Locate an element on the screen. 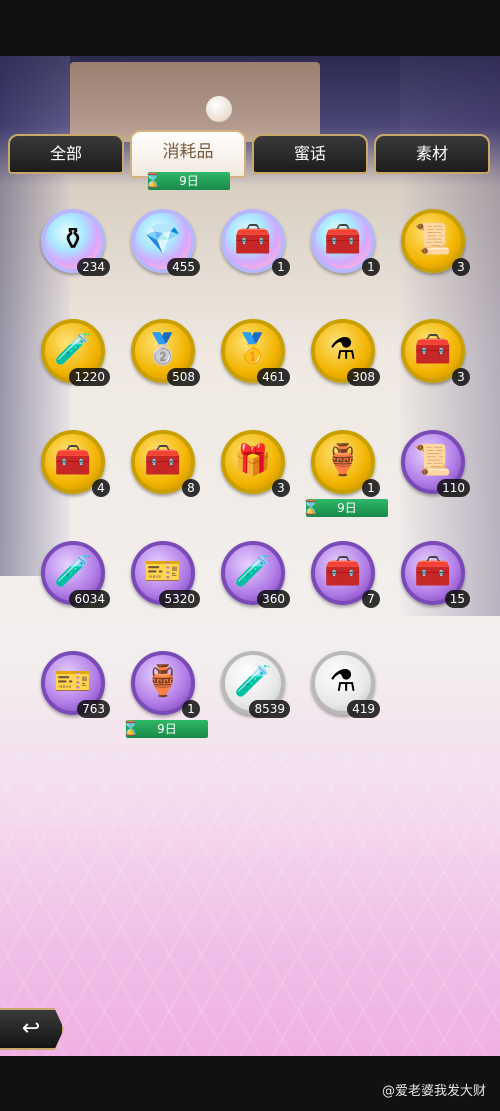 The image size is (500, 1111). inventory-item: ⚗ 308 is located at coordinates (344, 351).